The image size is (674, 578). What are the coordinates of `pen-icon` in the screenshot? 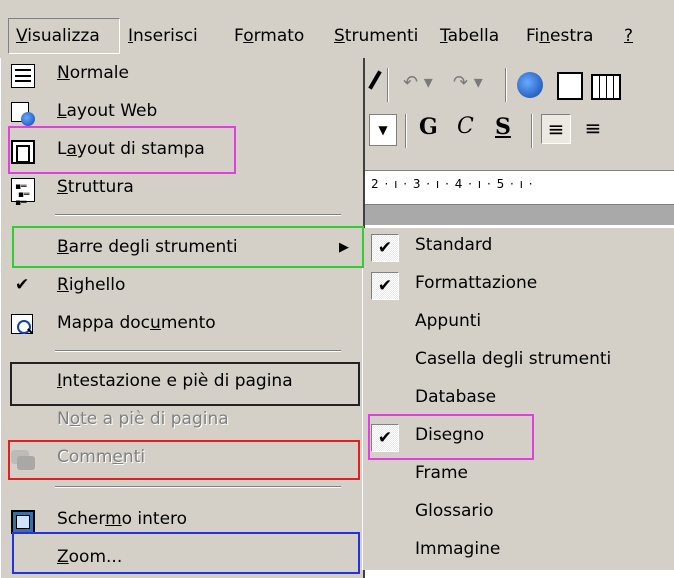 It's located at (375, 84).